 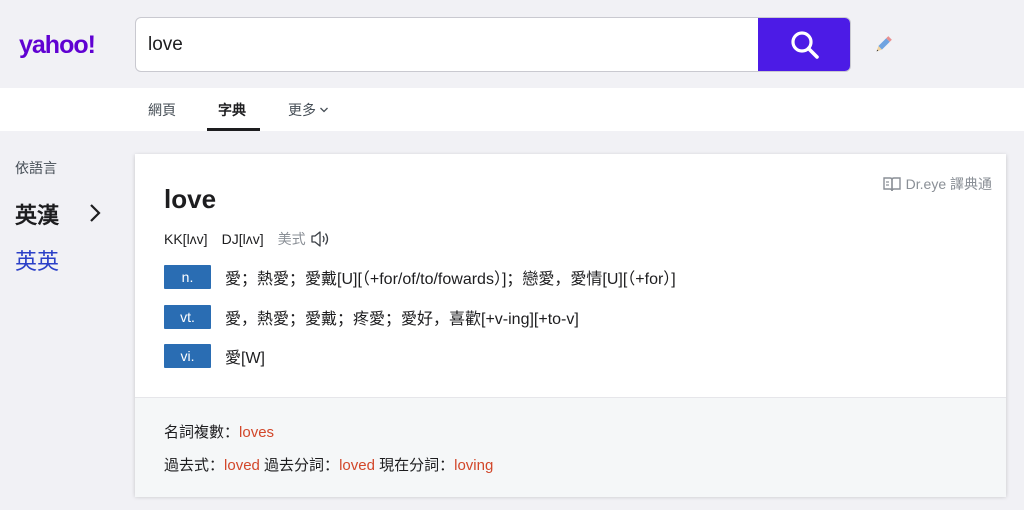 I want to click on tab-dictionary: 字典, so click(x=232, y=110).